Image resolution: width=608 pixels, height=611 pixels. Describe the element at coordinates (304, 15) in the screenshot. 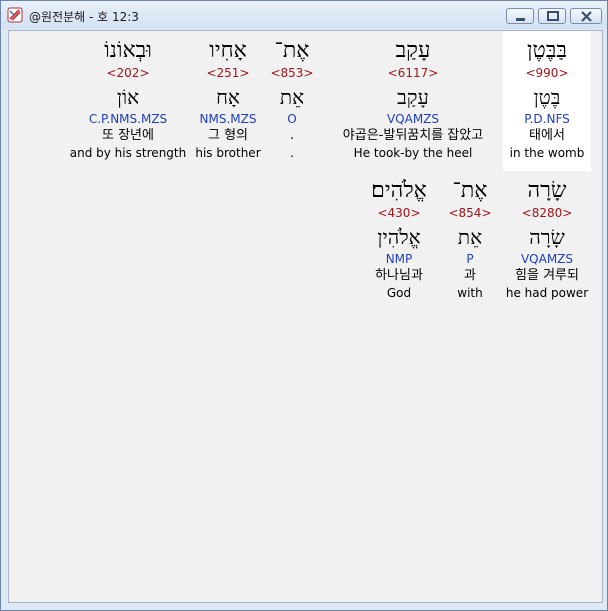

I see `title-bar: @원전분해 - 호 12:3` at that location.